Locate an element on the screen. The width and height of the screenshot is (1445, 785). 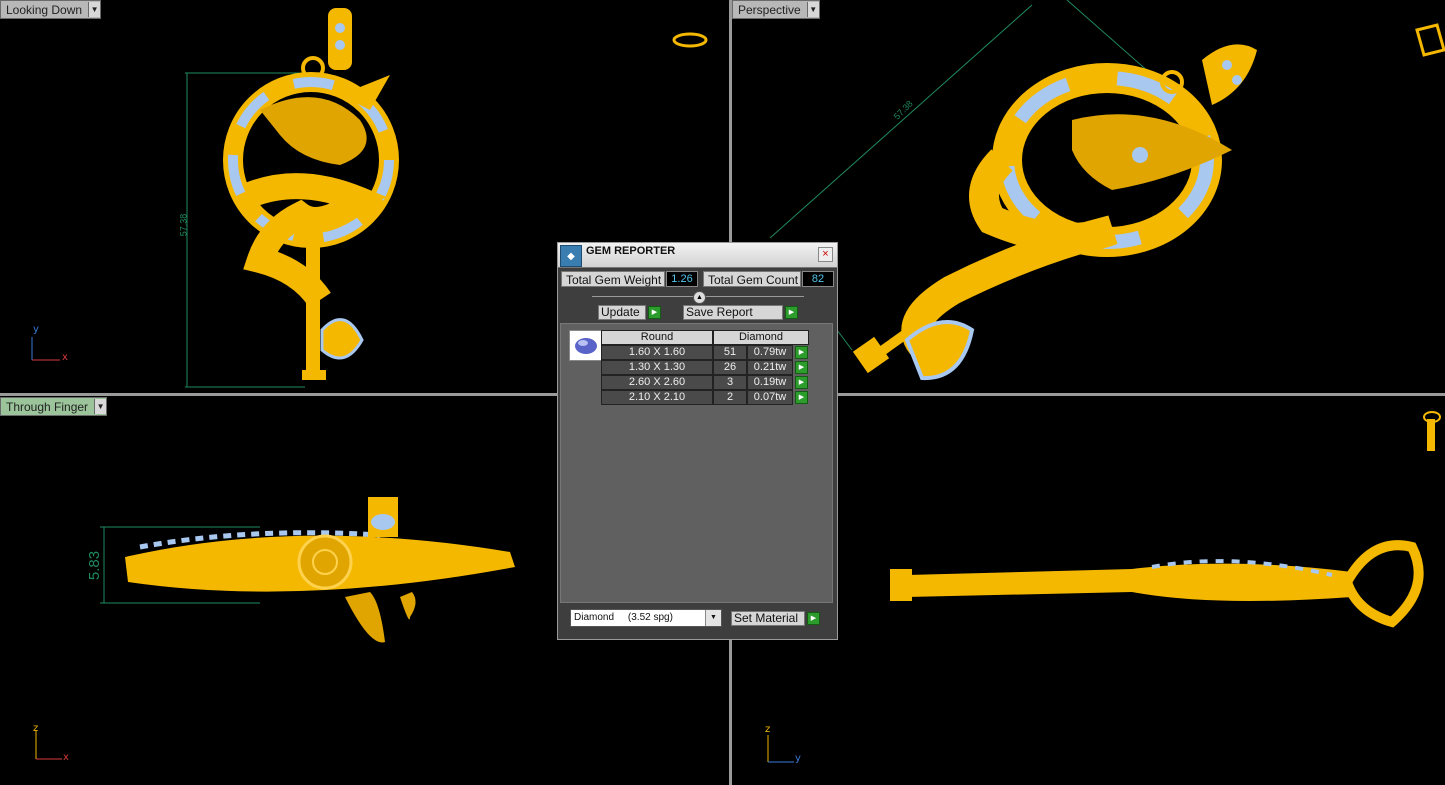
row-weight: 0.79tw is located at coordinates (770, 352).